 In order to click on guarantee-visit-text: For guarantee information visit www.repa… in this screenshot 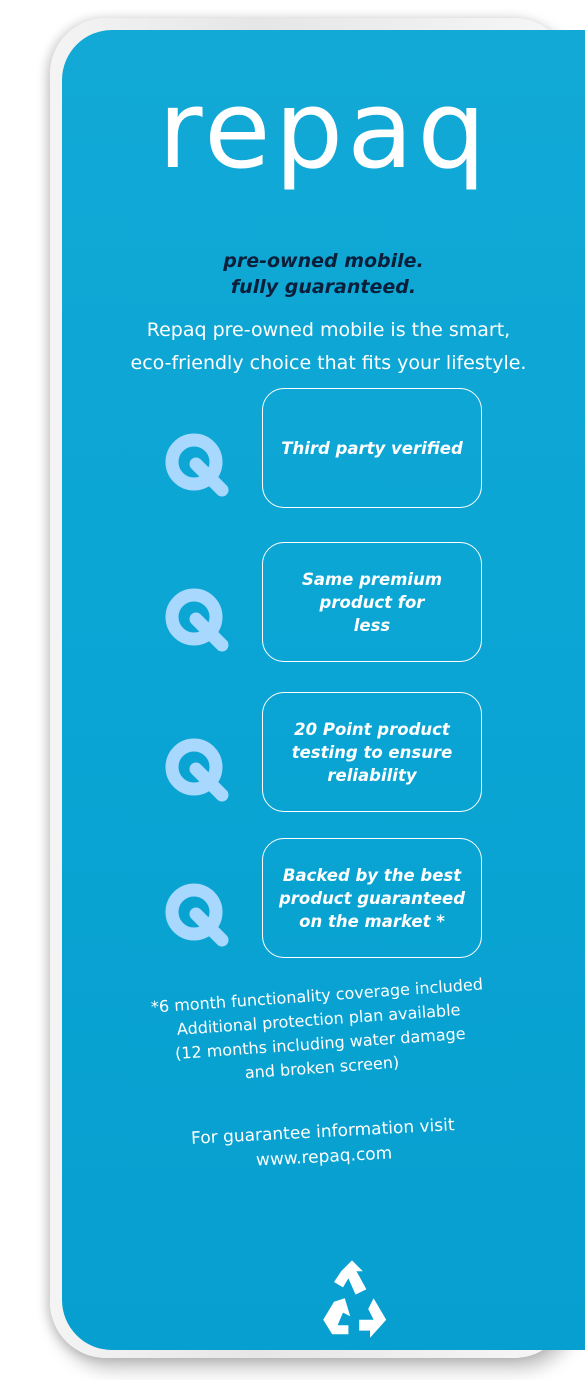, I will do `click(322, 1143)`.